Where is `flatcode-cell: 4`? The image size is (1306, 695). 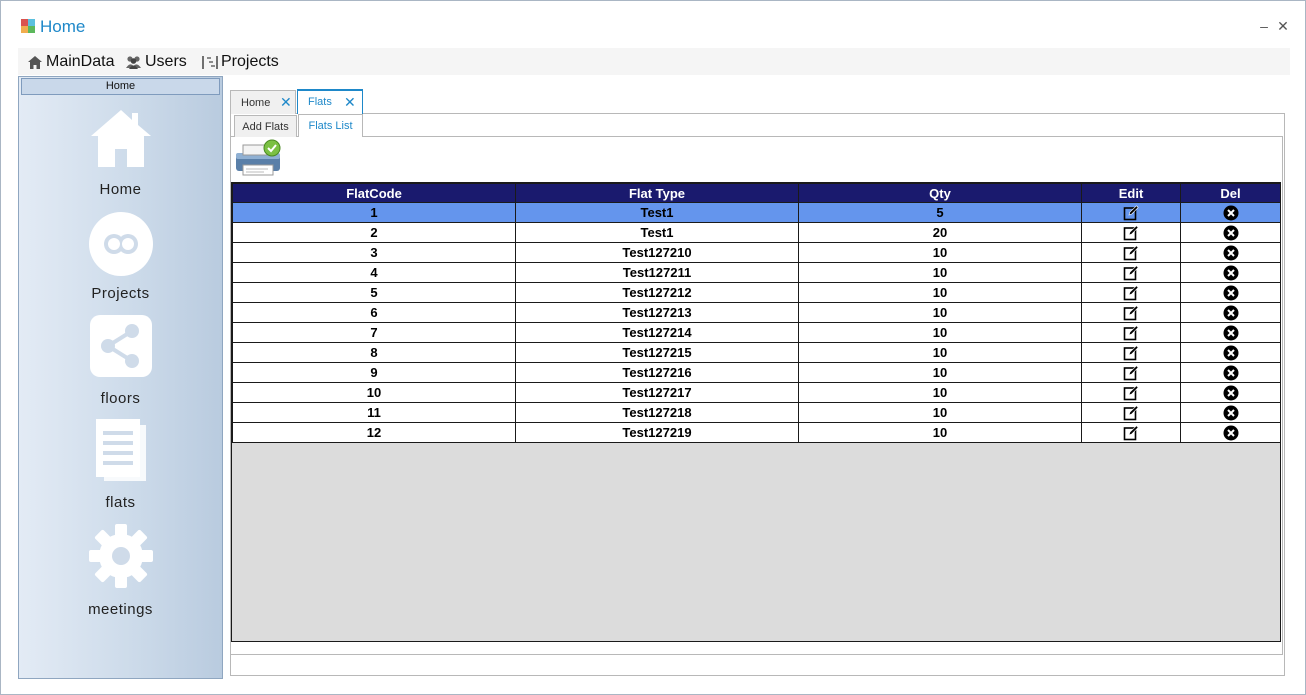 flatcode-cell: 4 is located at coordinates (374, 272).